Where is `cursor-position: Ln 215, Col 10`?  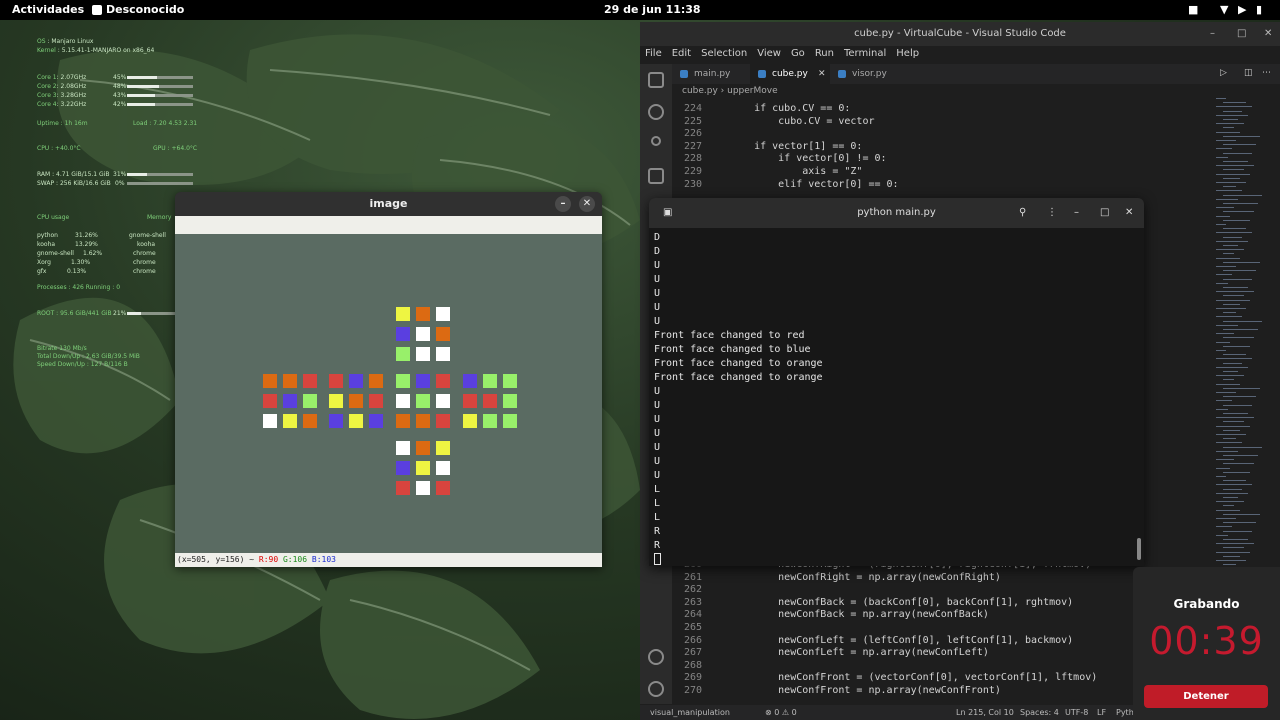
cursor-position: Ln 215, Col 10 is located at coordinates (985, 712).